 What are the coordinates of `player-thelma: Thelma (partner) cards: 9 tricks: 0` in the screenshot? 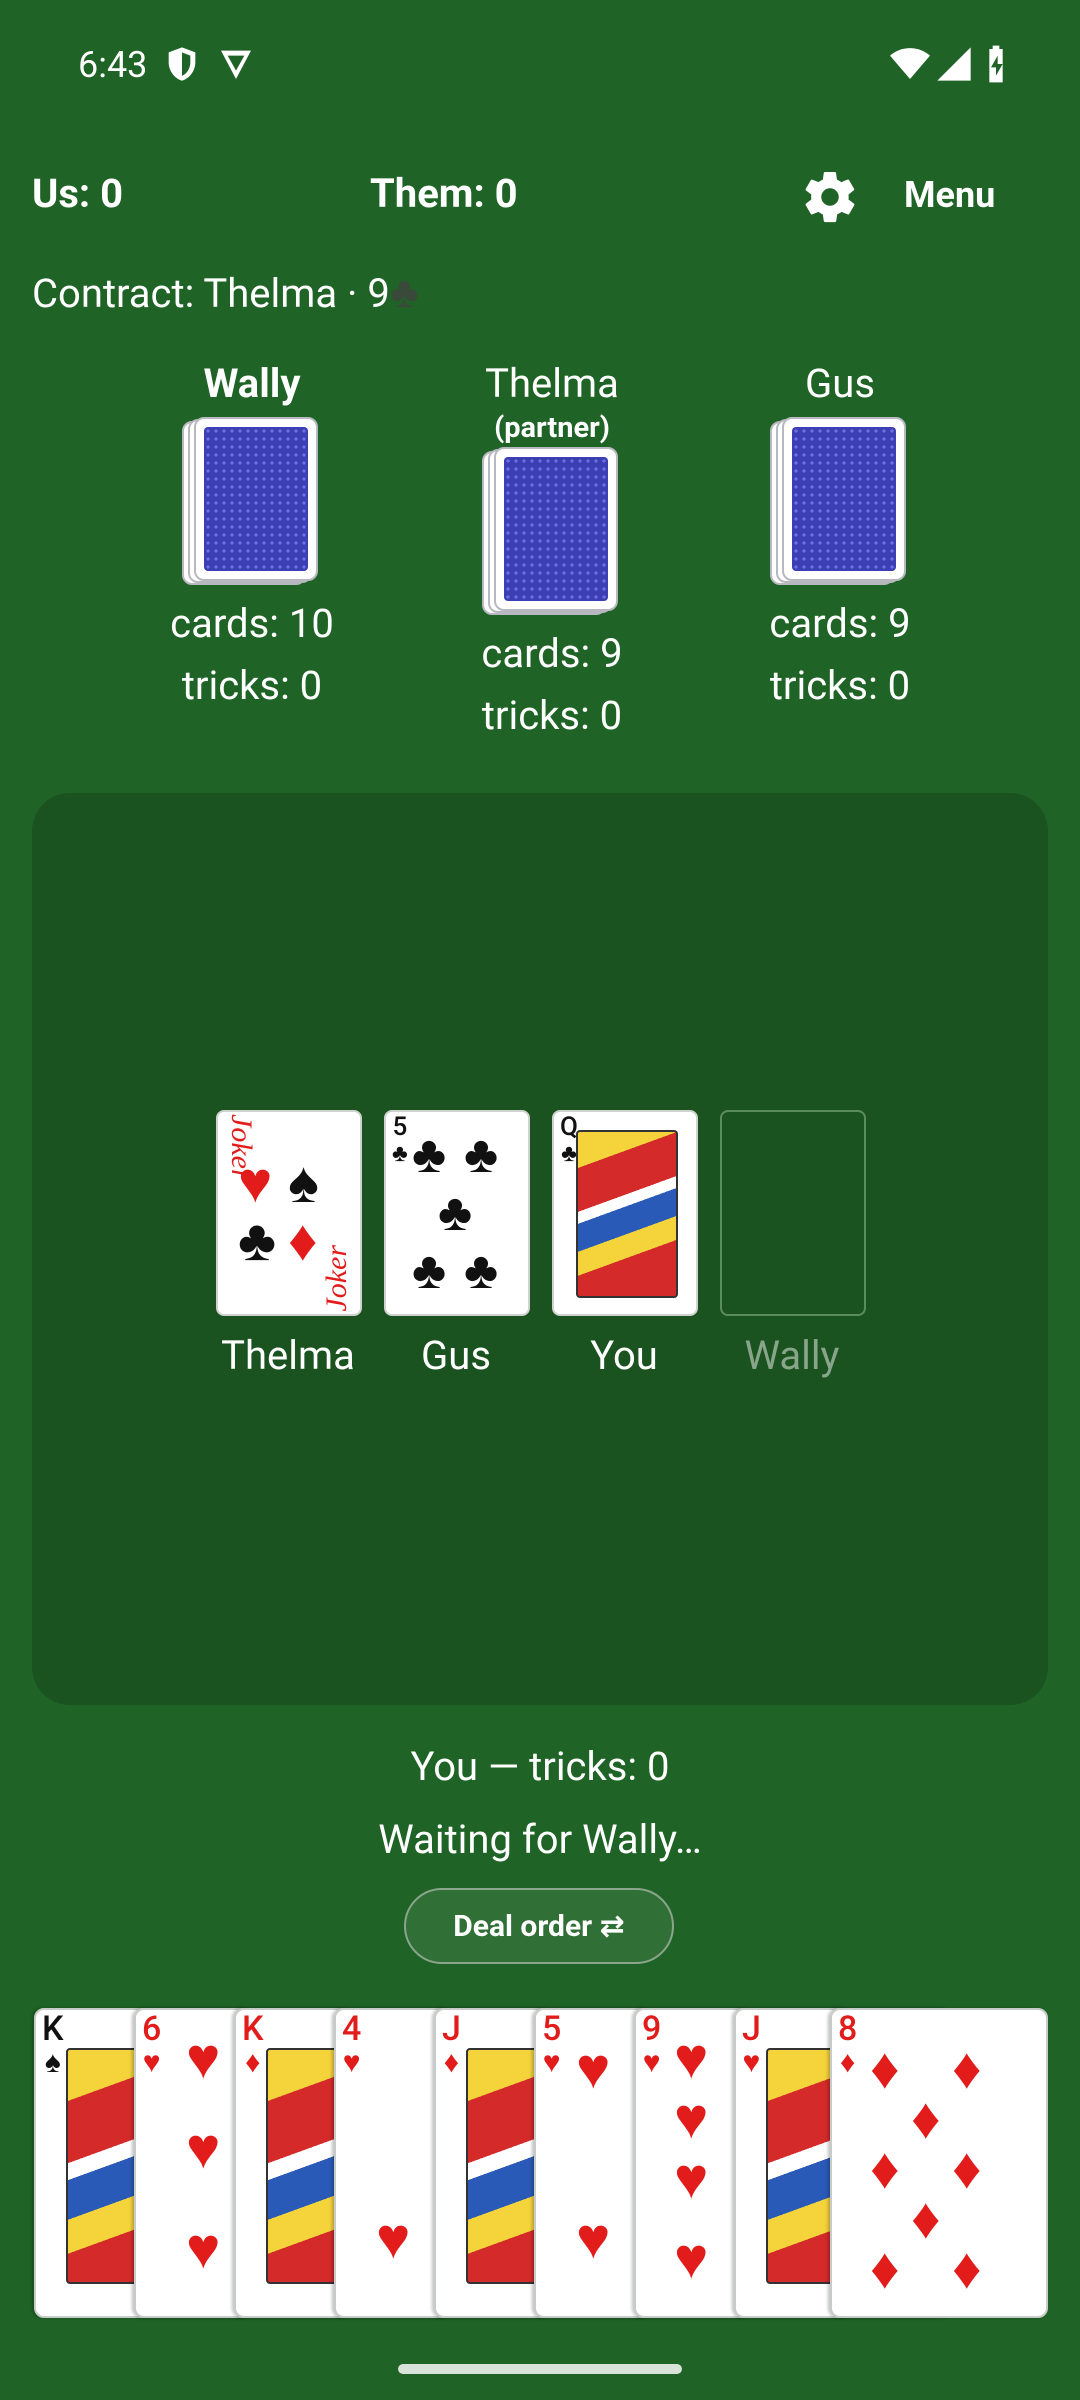 It's located at (552, 553).